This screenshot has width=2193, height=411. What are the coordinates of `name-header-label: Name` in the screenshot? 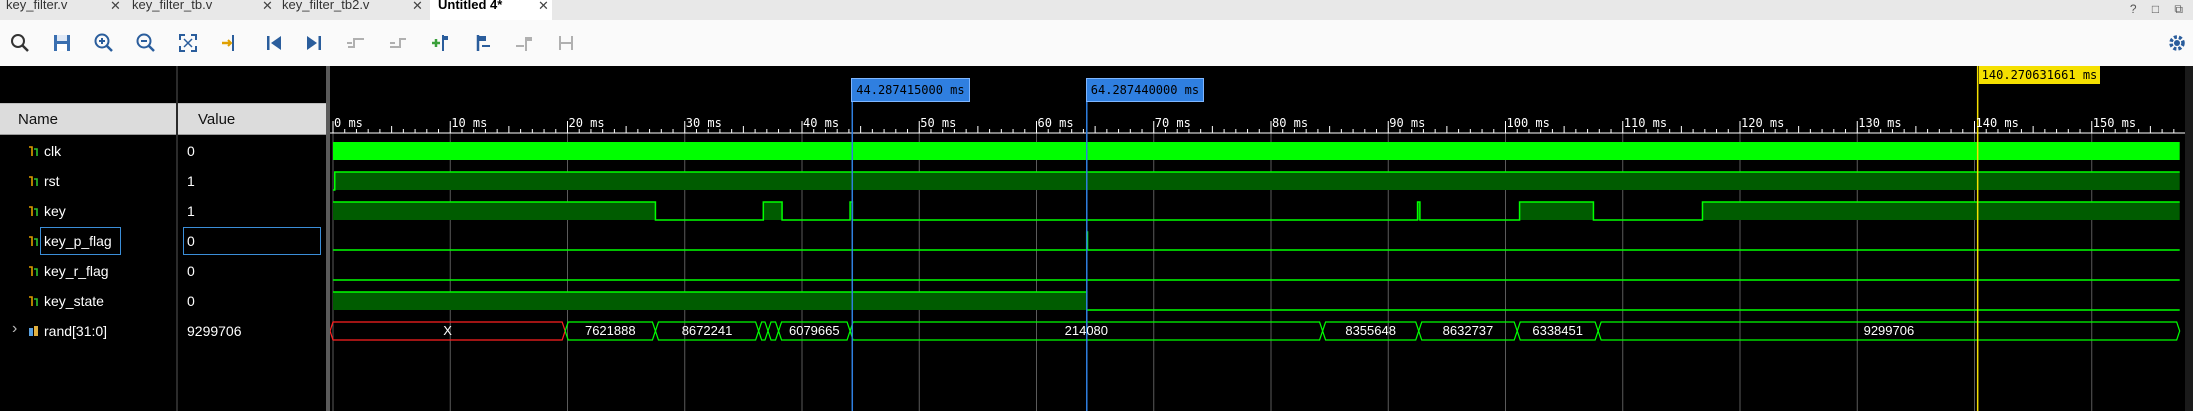 It's located at (38, 119).